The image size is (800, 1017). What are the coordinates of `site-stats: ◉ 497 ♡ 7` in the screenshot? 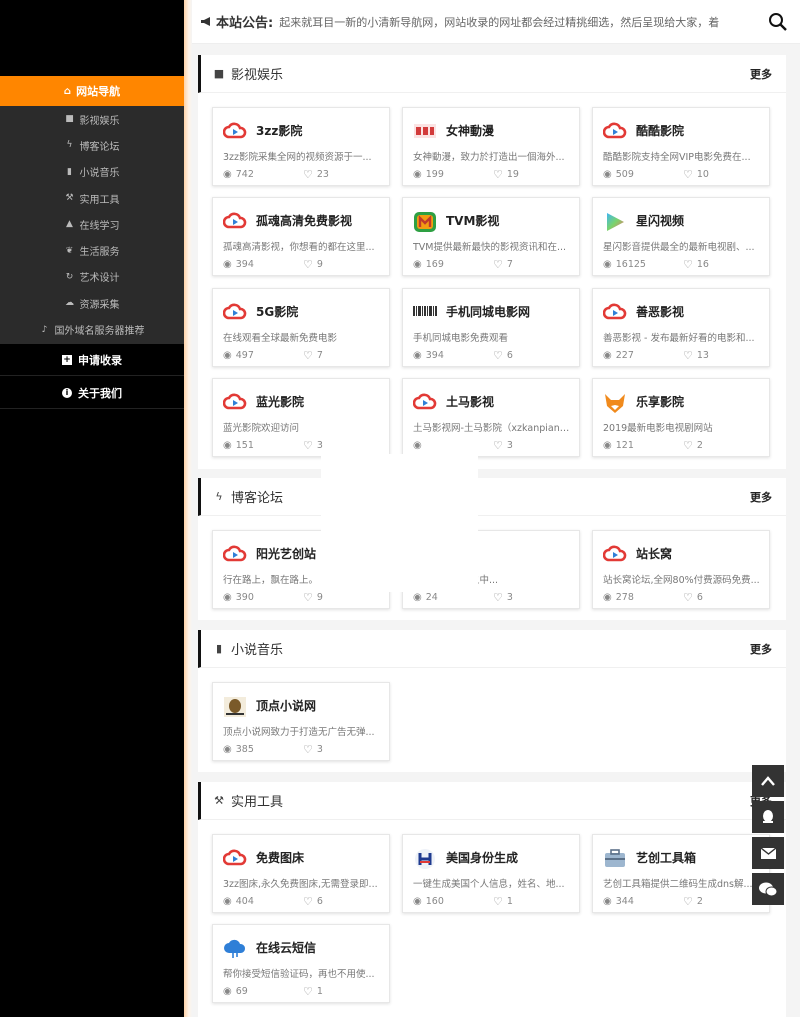 It's located at (303, 355).